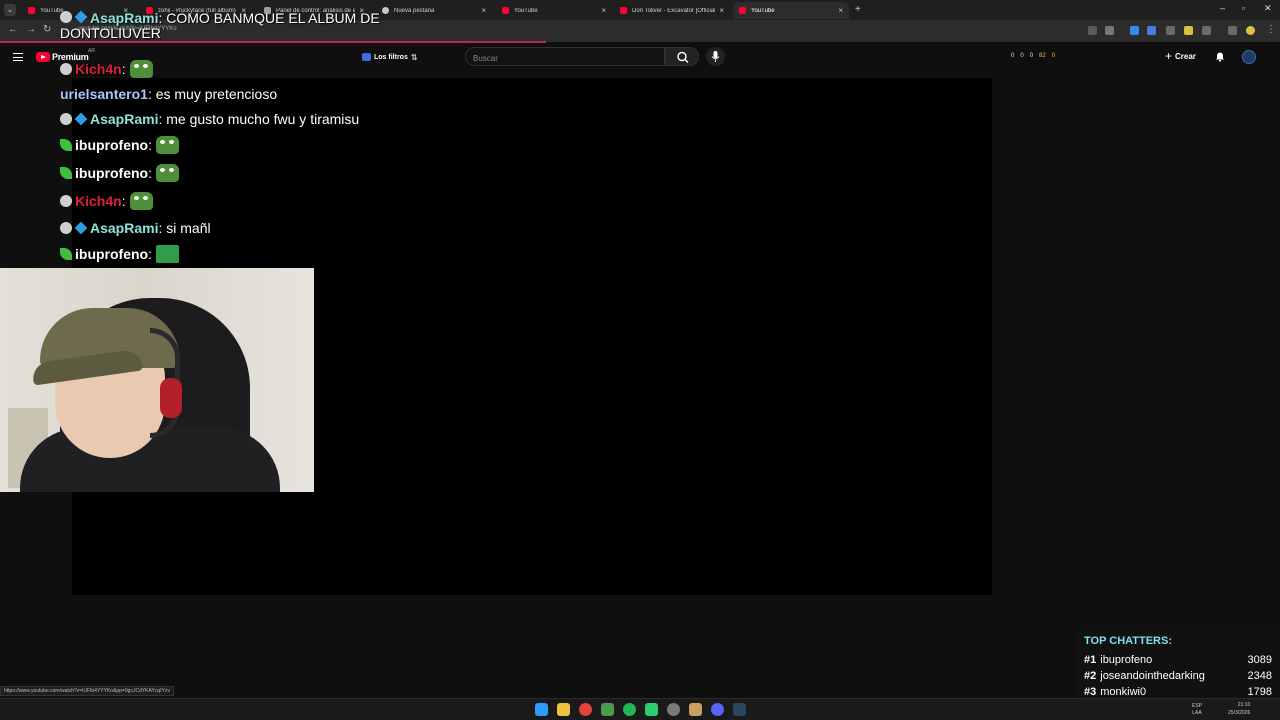 Image resolution: width=1280 pixels, height=720 pixels. Describe the element at coordinates (1090, 660) in the screenshot. I see `chatter-rank: #1` at that location.